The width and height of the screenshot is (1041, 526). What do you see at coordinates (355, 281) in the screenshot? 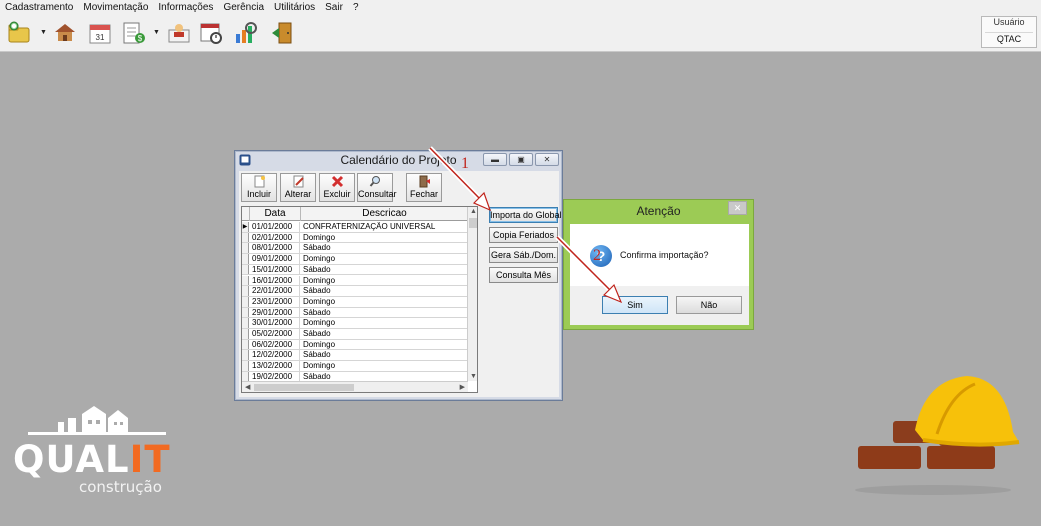
I see `table-row: 16/01/2000 Domingo` at bounding box center [355, 281].